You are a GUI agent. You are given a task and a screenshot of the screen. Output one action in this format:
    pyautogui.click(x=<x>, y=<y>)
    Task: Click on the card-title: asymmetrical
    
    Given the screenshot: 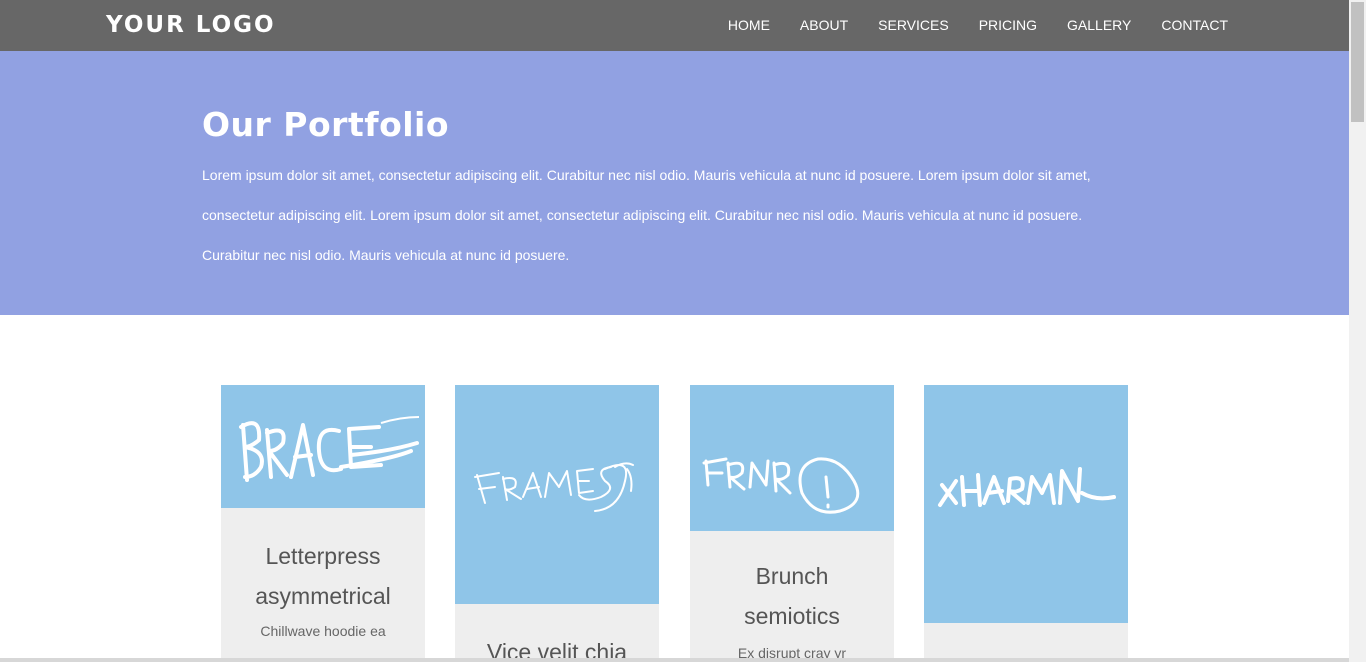 What is the action you would take?
    pyautogui.click(x=323, y=596)
    